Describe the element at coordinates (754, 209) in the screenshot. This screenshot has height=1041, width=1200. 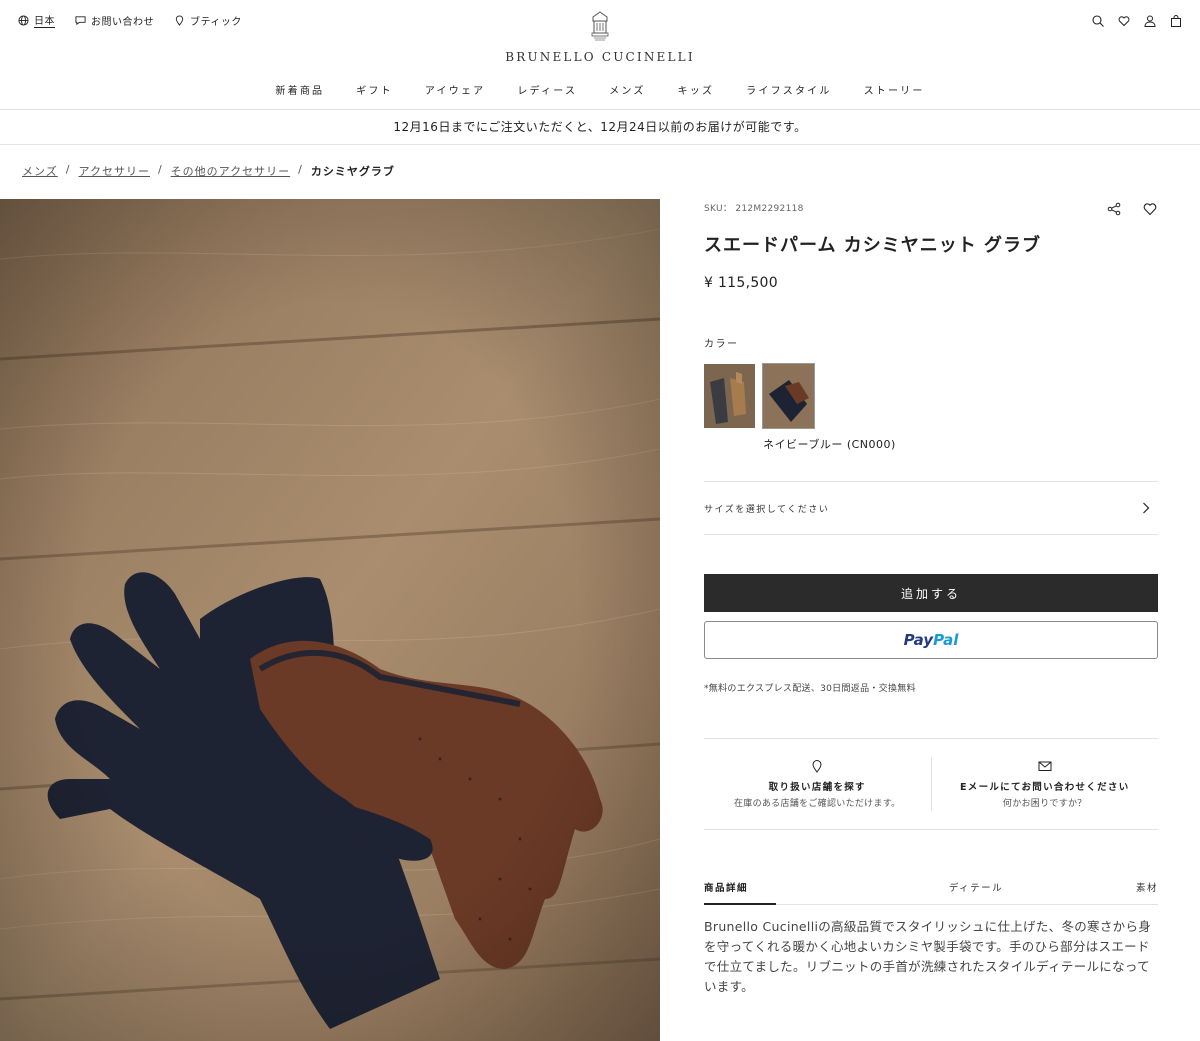
I see `product-sku: SKU： 212M2292118` at that location.